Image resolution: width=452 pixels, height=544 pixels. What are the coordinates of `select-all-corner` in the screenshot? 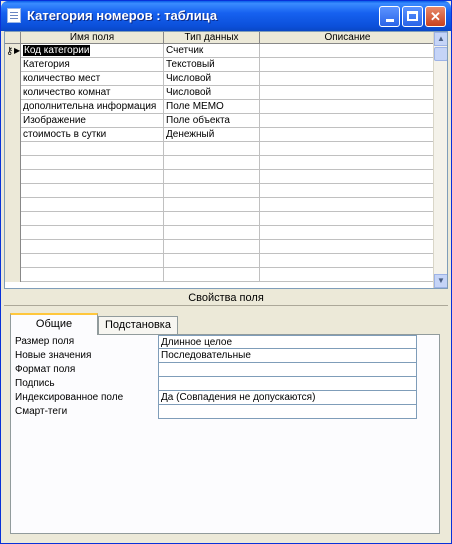 It's located at (13, 38).